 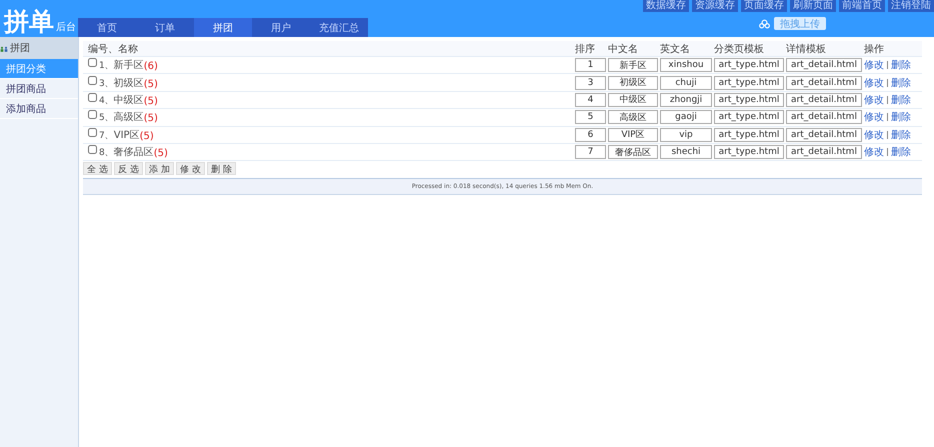 What do you see at coordinates (97, 169) in the screenshot?
I see `action-button: 全 选` at bounding box center [97, 169].